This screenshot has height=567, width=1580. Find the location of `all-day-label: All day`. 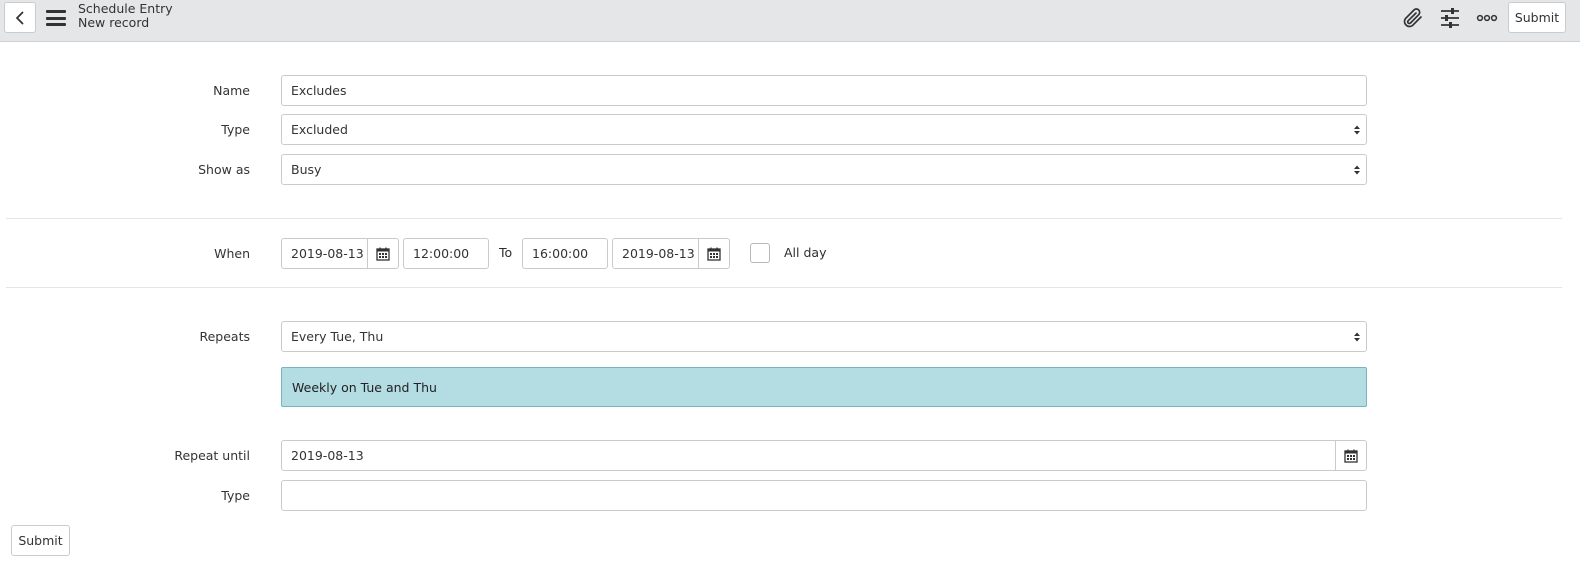

all-day-label: All day is located at coordinates (805, 252).